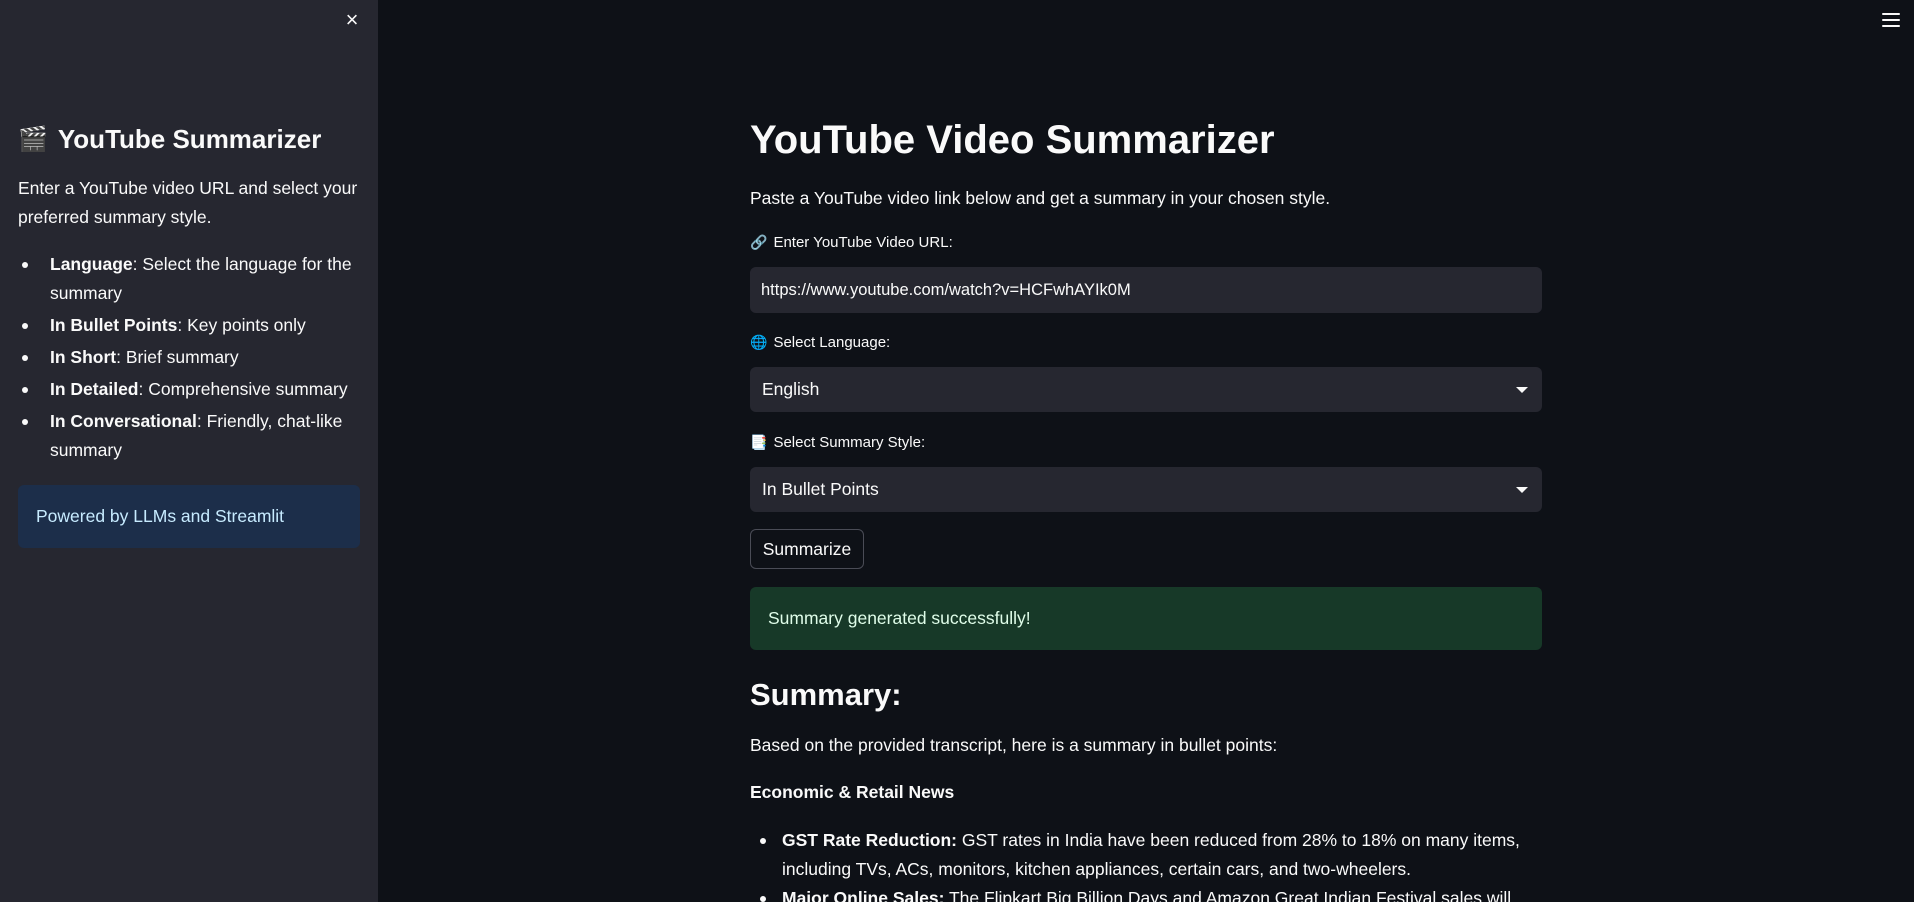 The height and width of the screenshot is (902, 1914). I want to click on sidebar-list-item: In Detailed: Comprehensive summary, so click(190, 389).